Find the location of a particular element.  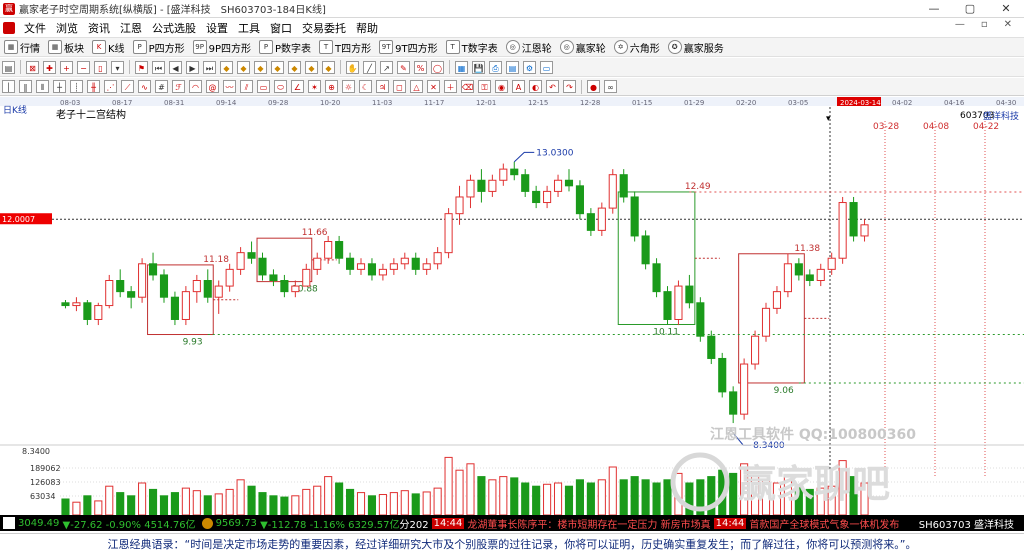

save-icon: 💾 is located at coordinates (478, 67).